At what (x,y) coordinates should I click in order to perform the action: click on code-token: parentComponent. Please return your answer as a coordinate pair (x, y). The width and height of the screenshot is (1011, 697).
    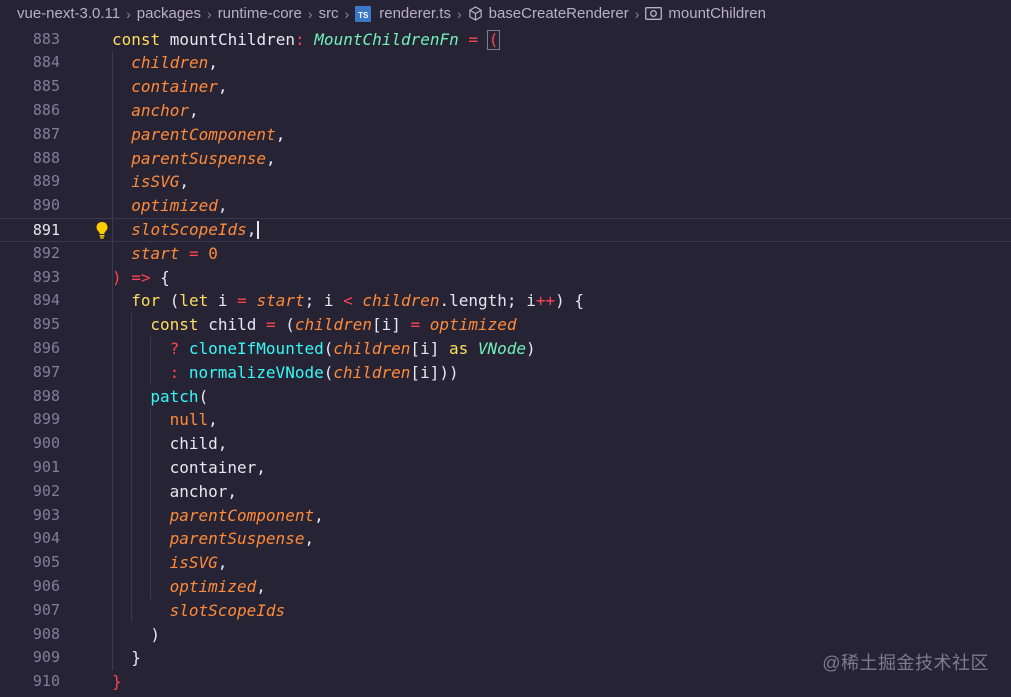
    Looking at the image, I should click on (242, 515).